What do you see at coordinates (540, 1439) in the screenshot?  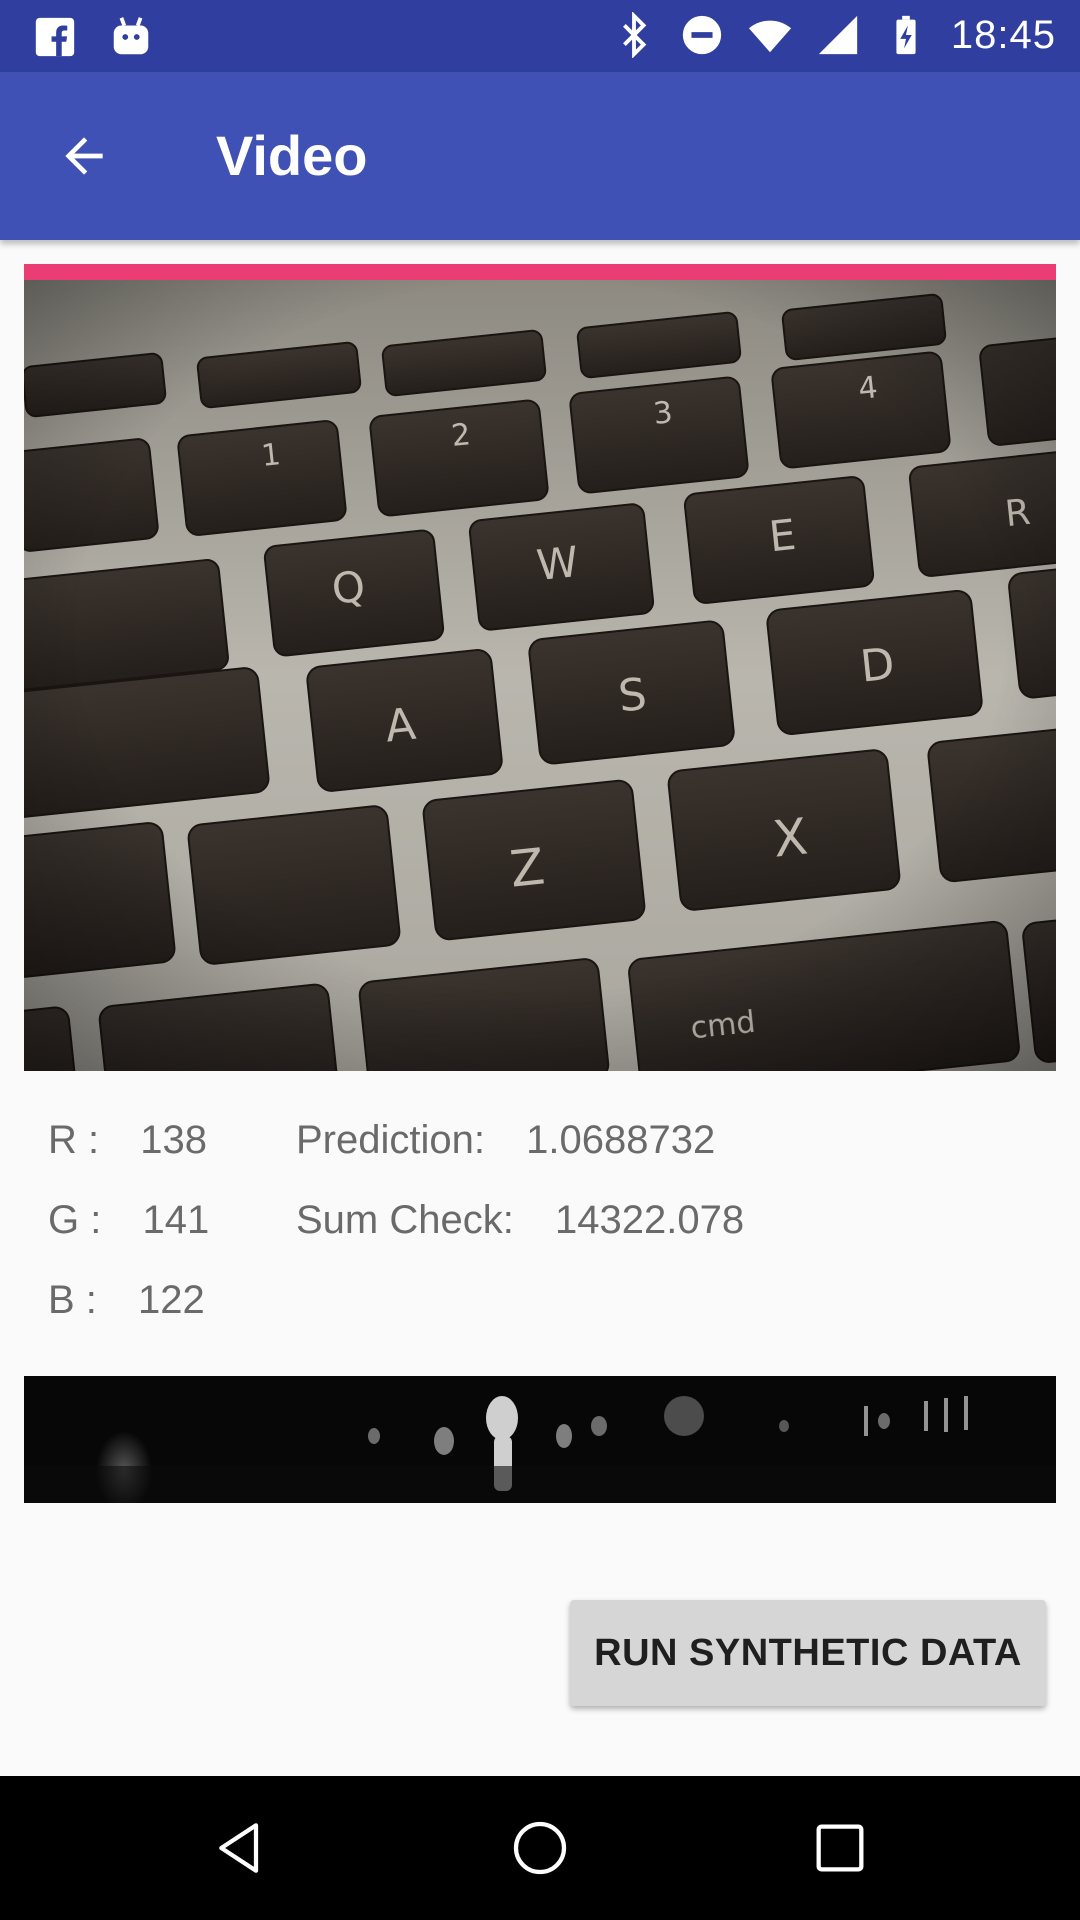 I see `synthetic-frame-image` at bounding box center [540, 1439].